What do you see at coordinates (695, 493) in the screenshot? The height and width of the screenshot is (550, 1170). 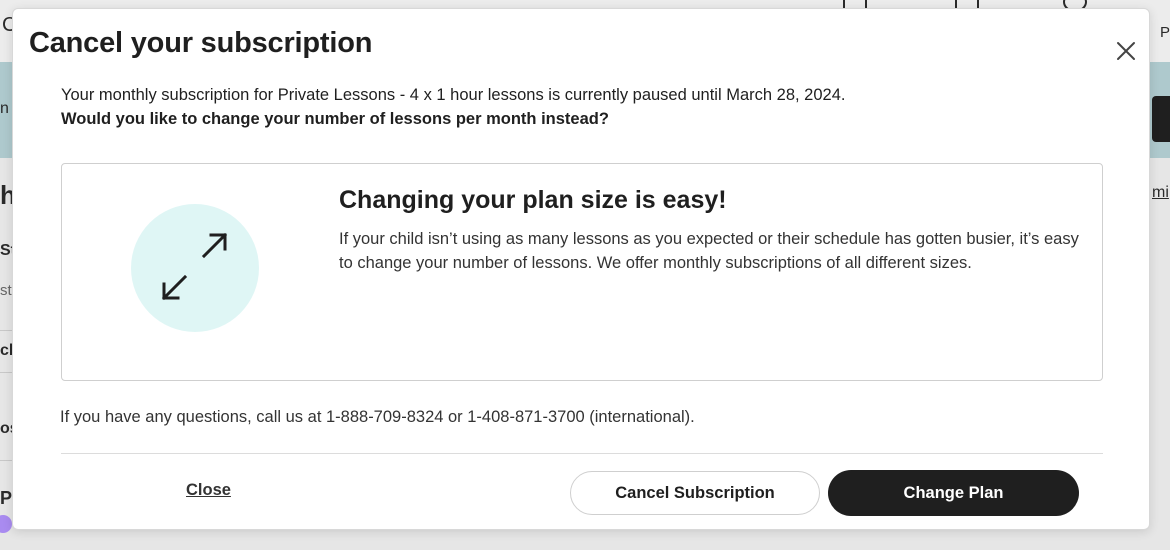 I see `cancel-subscription-button: Cancel Subscription` at bounding box center [695, 493].